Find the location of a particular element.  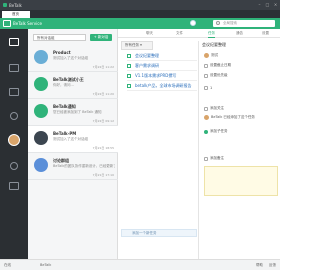

tab-tasks: 任务 is located at coordinates (211, 34).